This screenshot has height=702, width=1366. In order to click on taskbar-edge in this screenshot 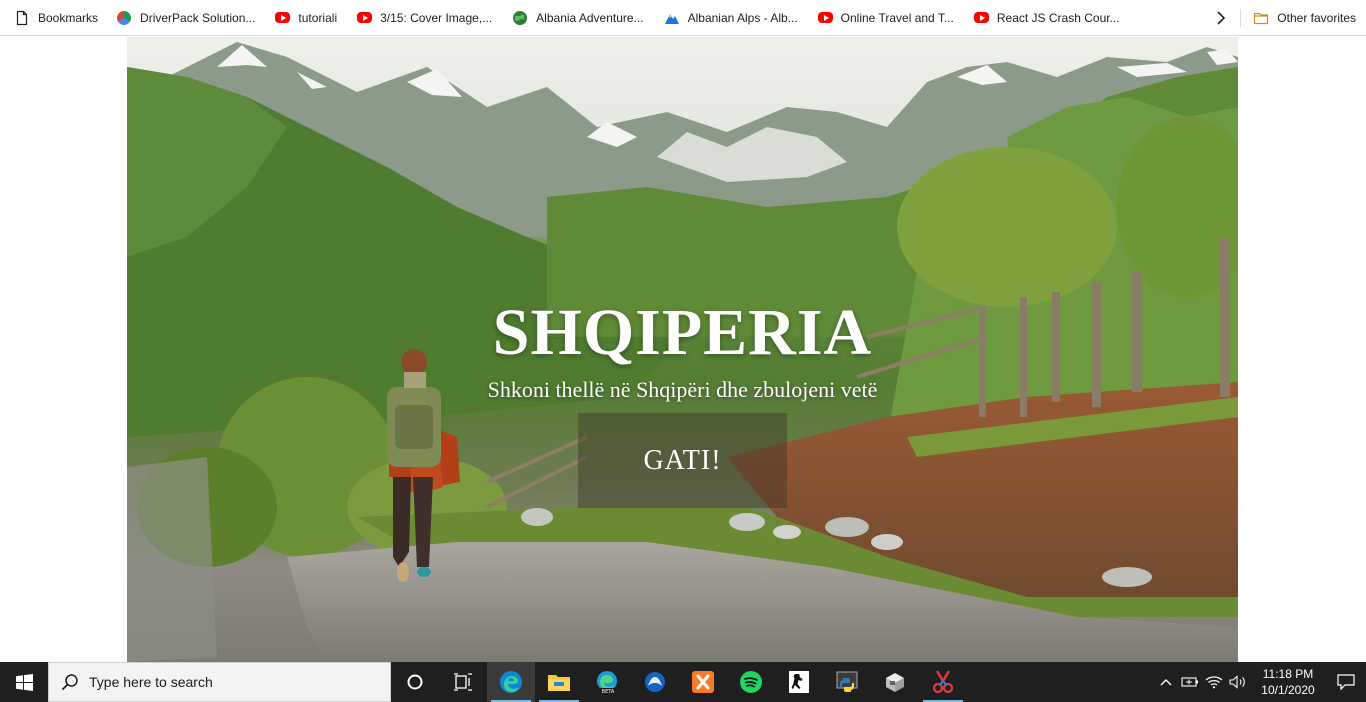, I will do `click(511, 682)`.